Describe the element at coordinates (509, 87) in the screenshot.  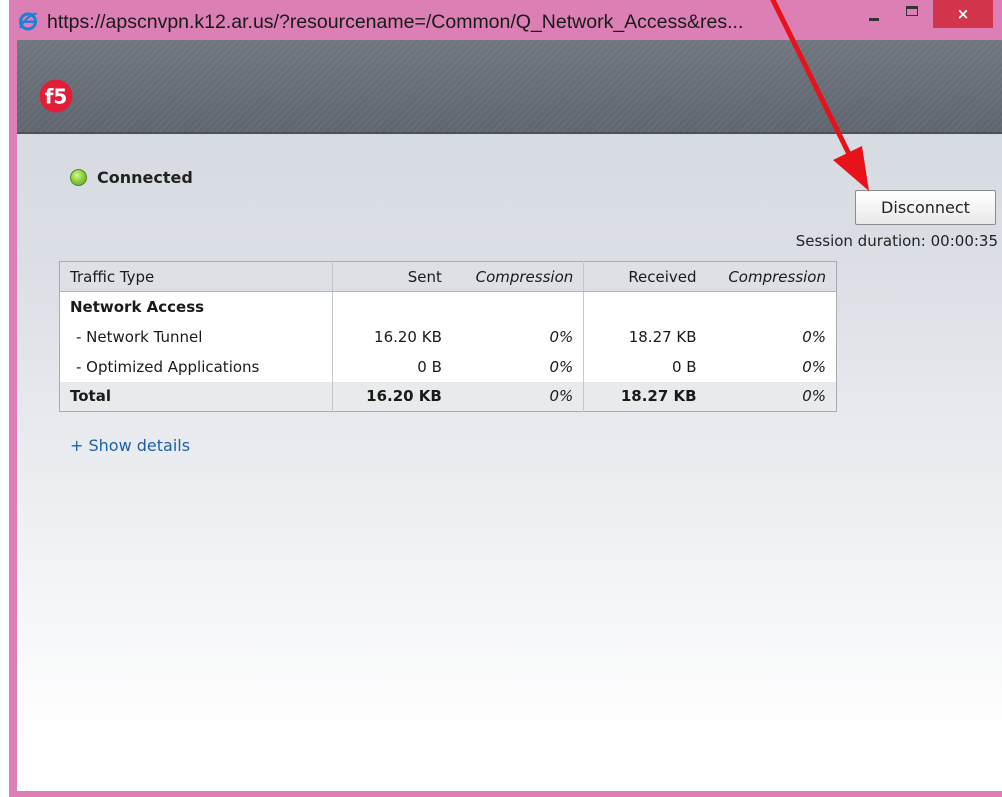
I see `f5-header-banner: f5` at that location.